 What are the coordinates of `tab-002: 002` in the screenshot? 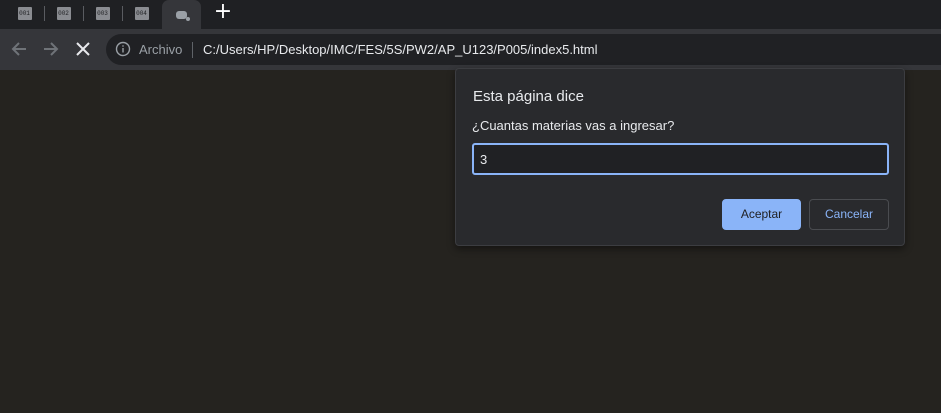 It's located at (63, 13).